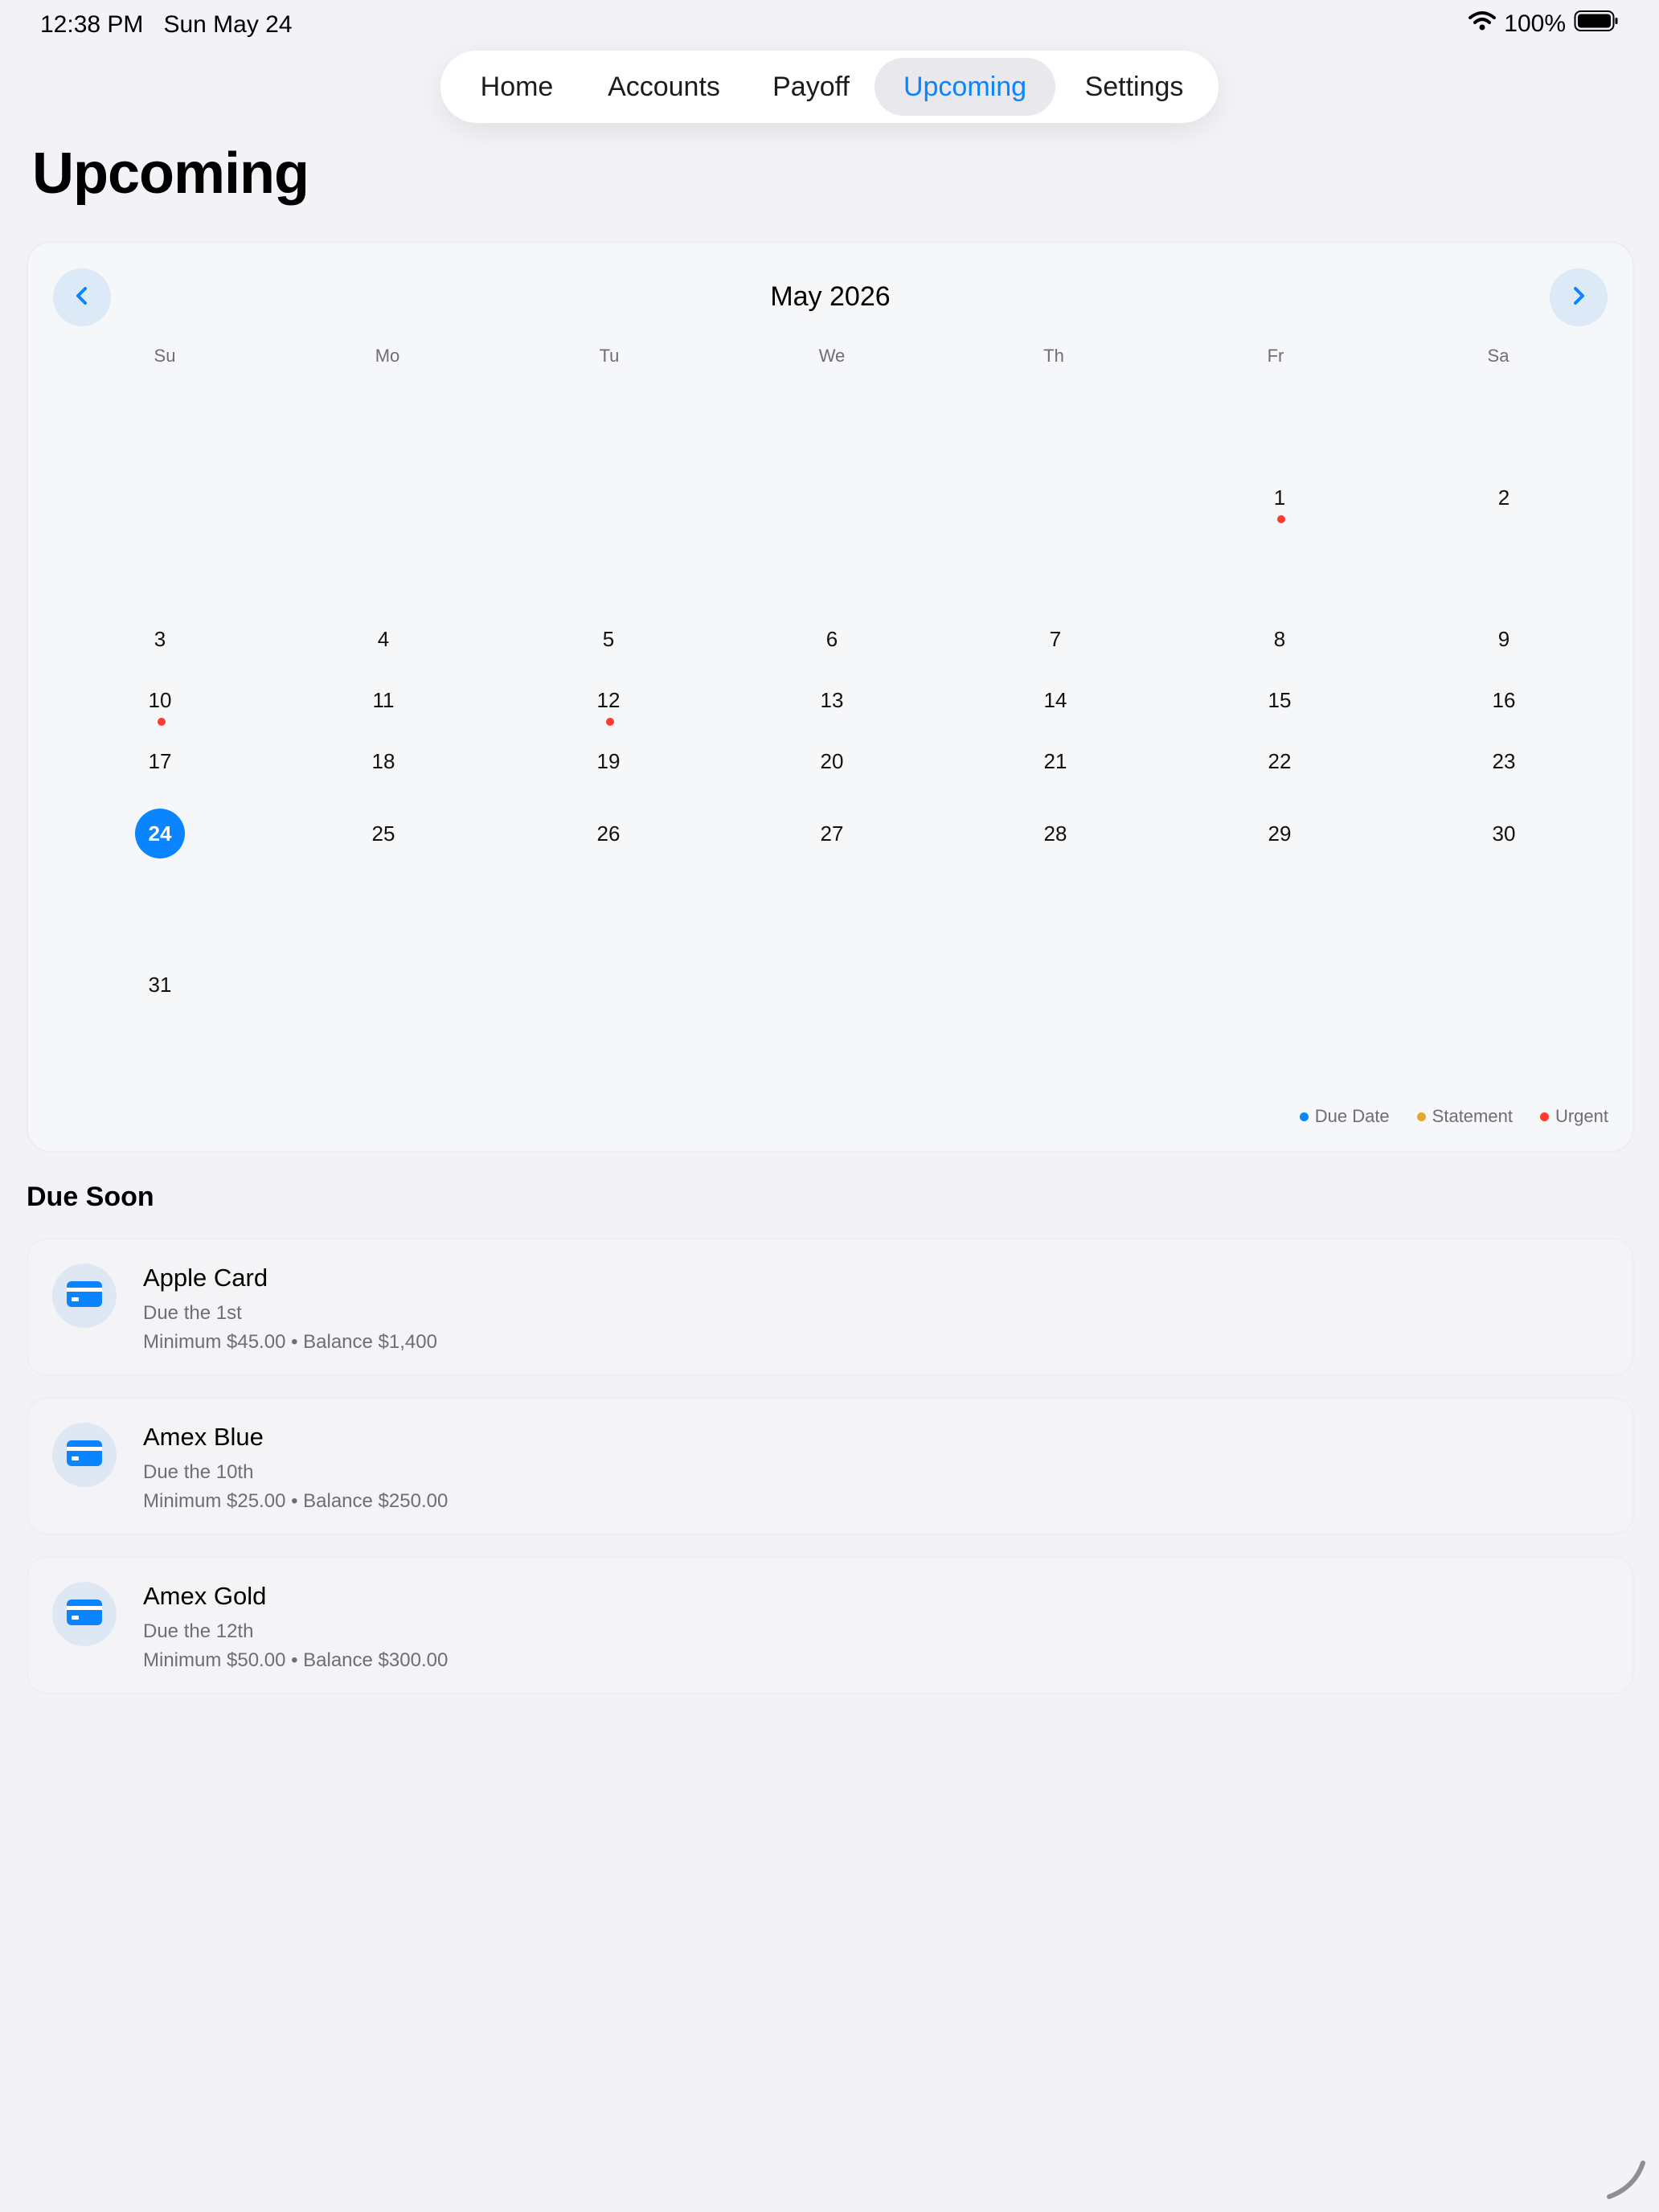 Image resolution: width=1659 pixels, height=2212 pixels. Describe the element at coordinates (1055, 761) in the screenshot. I see `calendar-day-21: 21` at that location.